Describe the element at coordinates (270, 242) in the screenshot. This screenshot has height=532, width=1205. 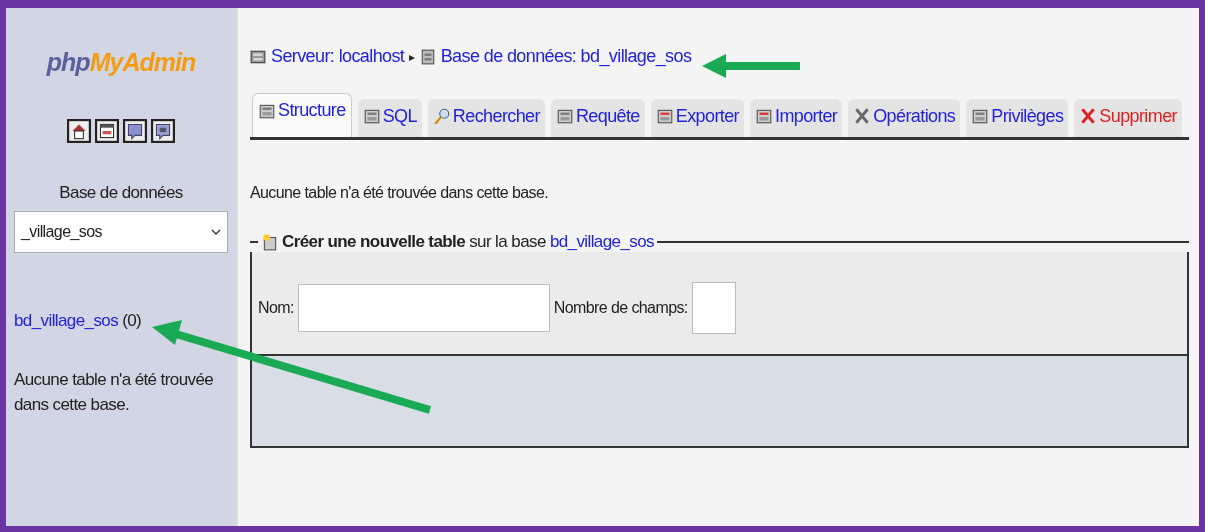
I see `new-table-icon` at that location.